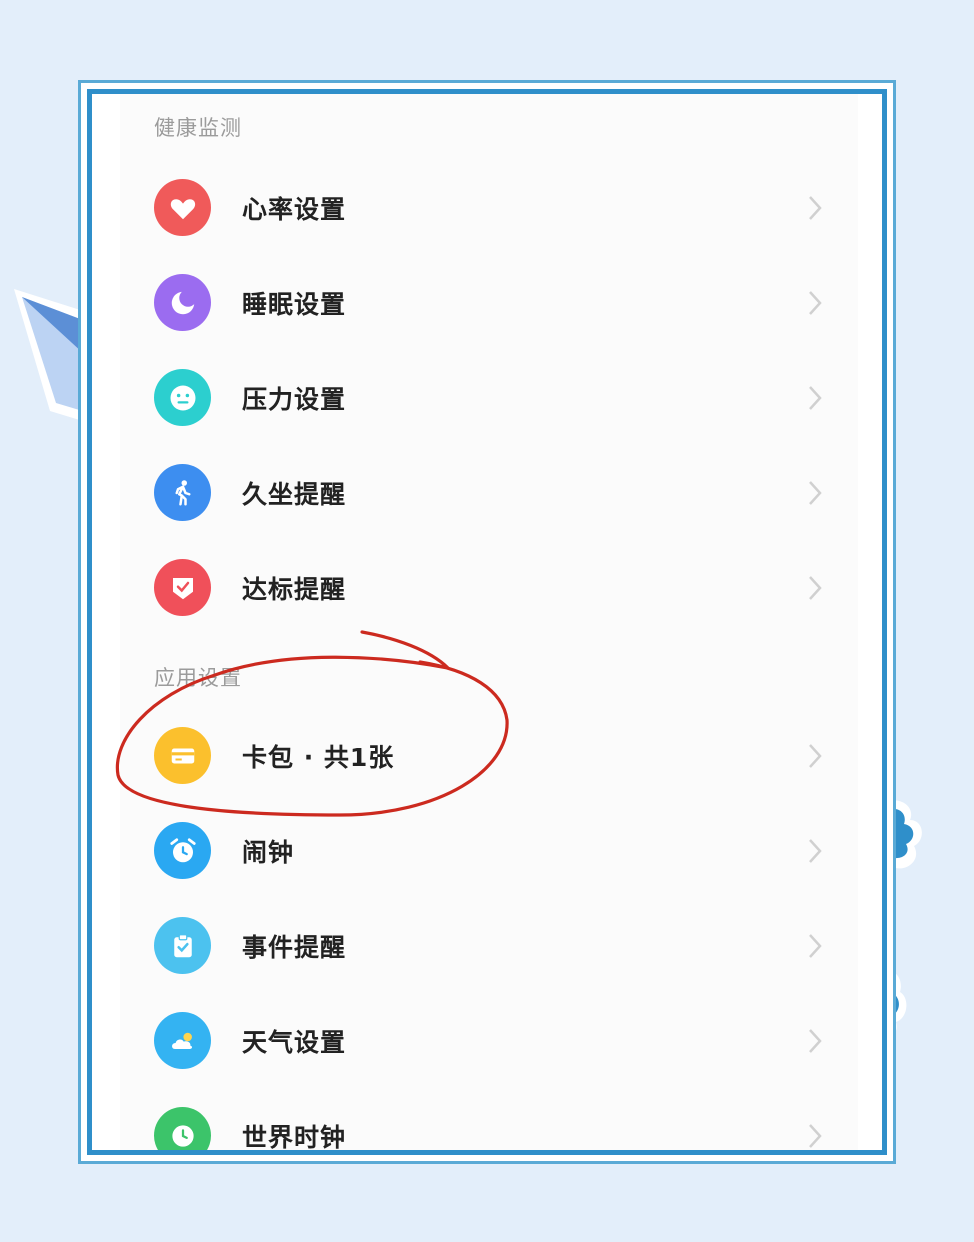 The height and width of the screenshot is (1242, 974). Describe the element at coordinates (182, 755) in the screenshot. I see `card-icon` at that location.